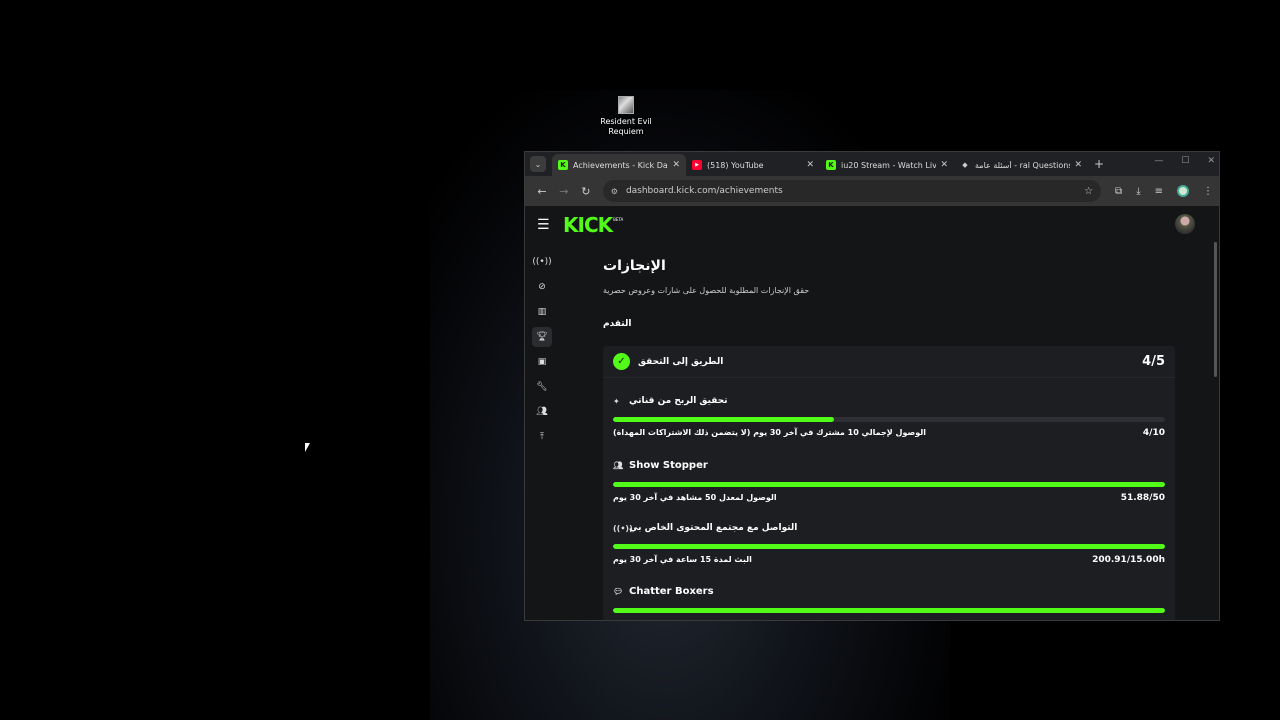  What do you see at coordinates (1153, 361) in the screenshot?
I see `card-count: 4/5` at bounding box center [1153, 361].